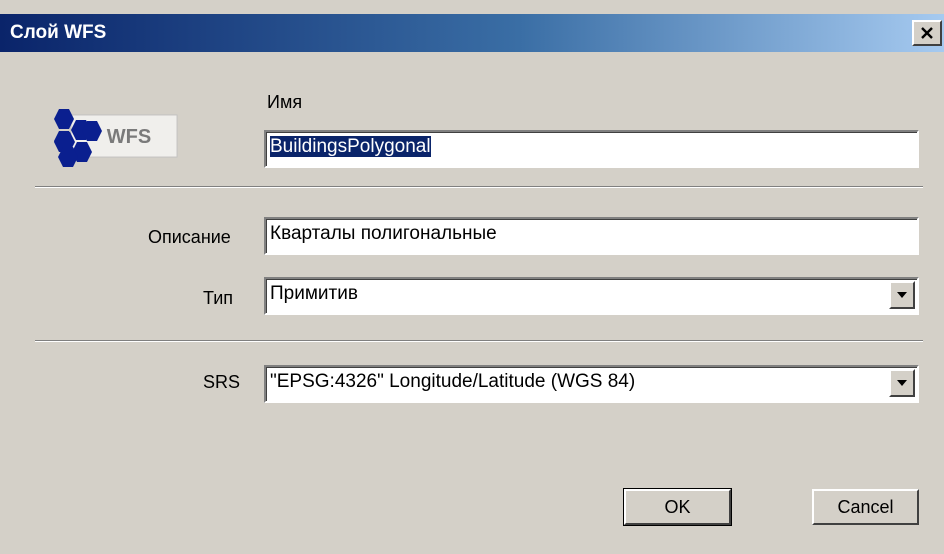 This screenshot has width=944, height=554. Describe the element at coordinates (222, 382) in the screenshot. I see `srs-label: SRS` at that location.